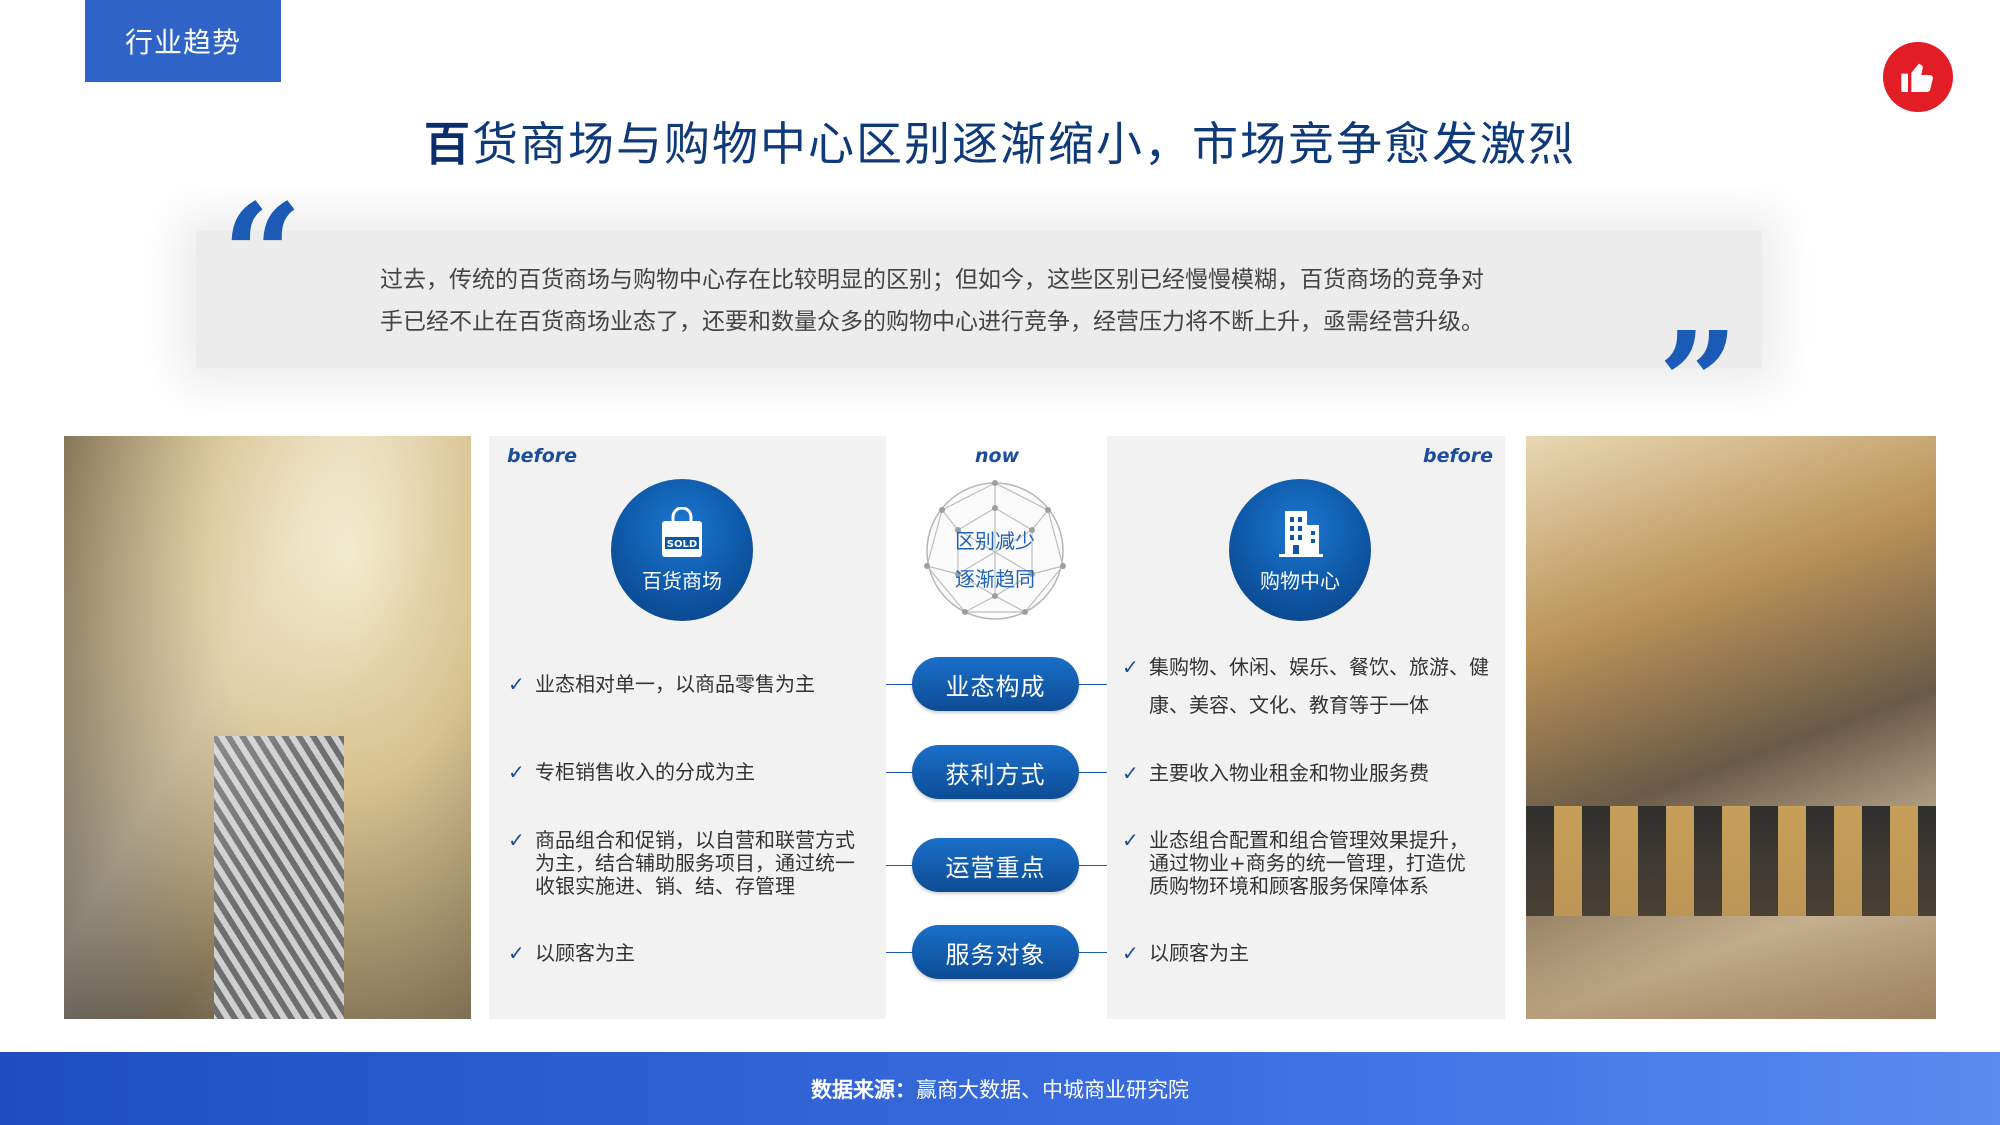 This screenshot has width=2000, height=1125. I want to click on svg-text: SOLD, so click(682, 544).